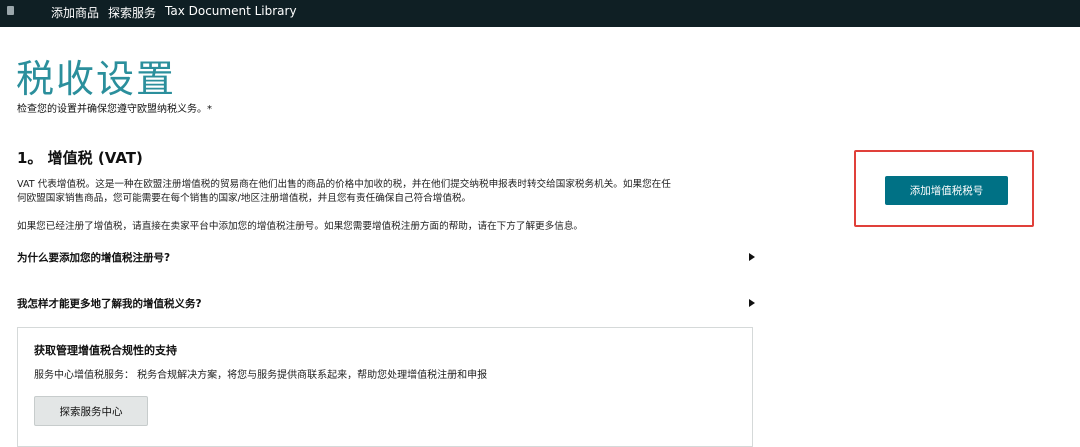 The width and height of the screenshot is (1080, 447). I want to click on page-title: 税收设置, so click(96, 79).